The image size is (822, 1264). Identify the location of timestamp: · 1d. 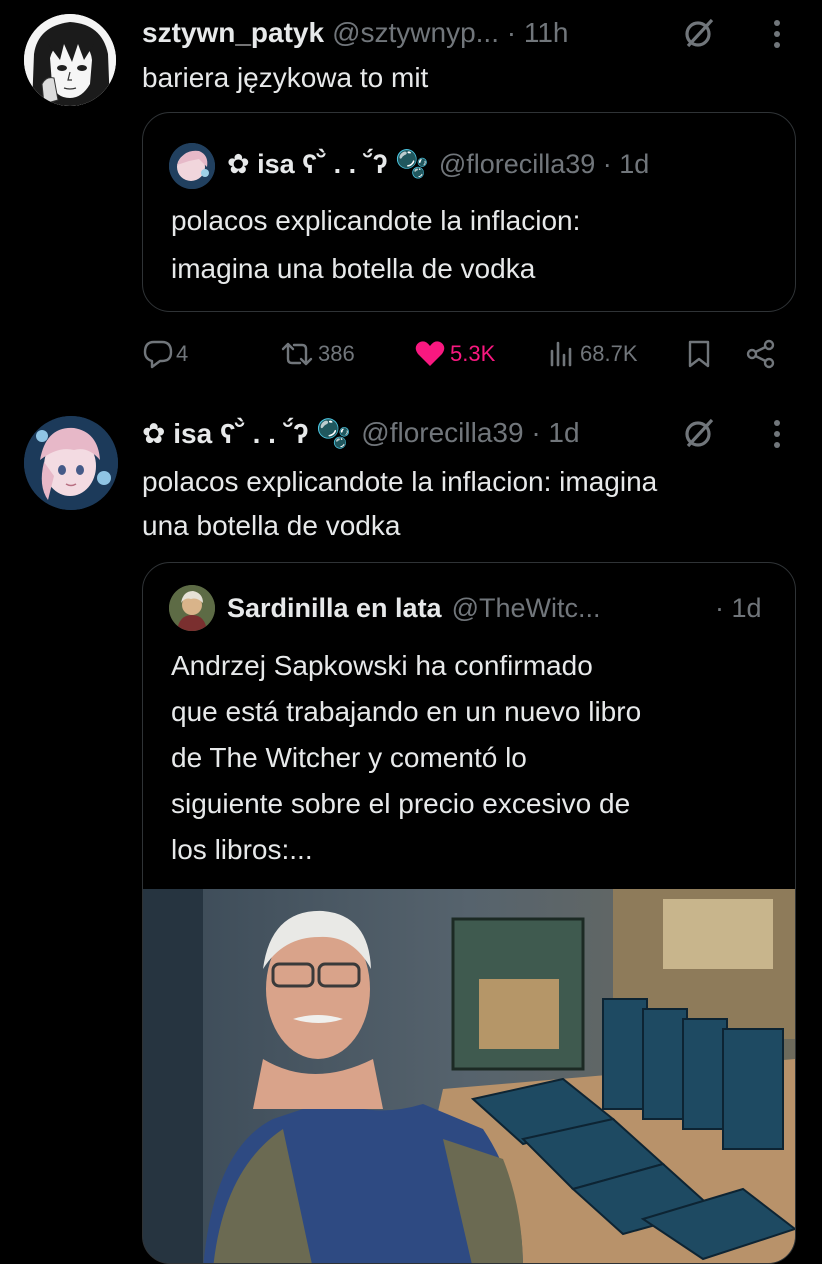
(738, 608).